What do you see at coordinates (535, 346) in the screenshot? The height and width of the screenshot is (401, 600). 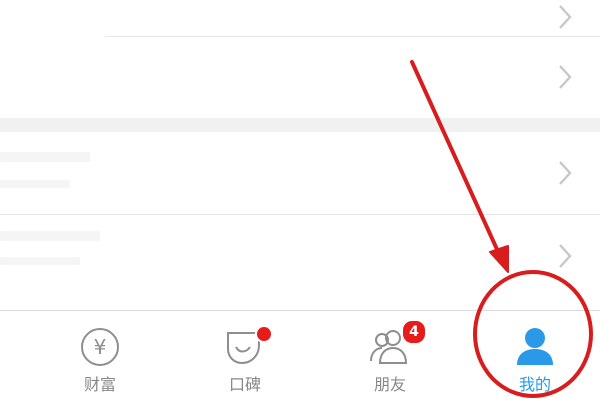 I see `person-icon` at bounding box center [535, 346].